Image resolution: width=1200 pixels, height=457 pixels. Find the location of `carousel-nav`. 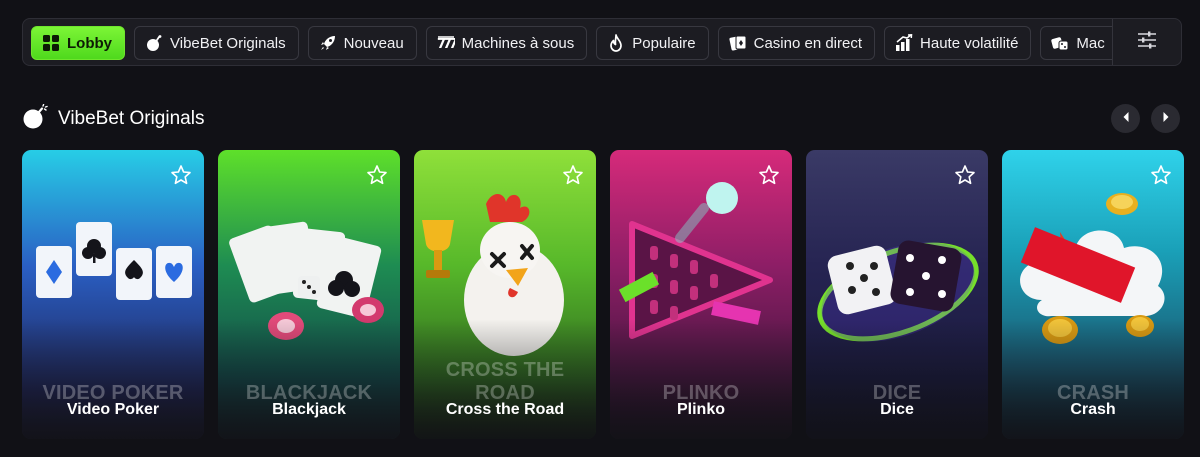

carousel-nav is located at coordinates (1145, 118).